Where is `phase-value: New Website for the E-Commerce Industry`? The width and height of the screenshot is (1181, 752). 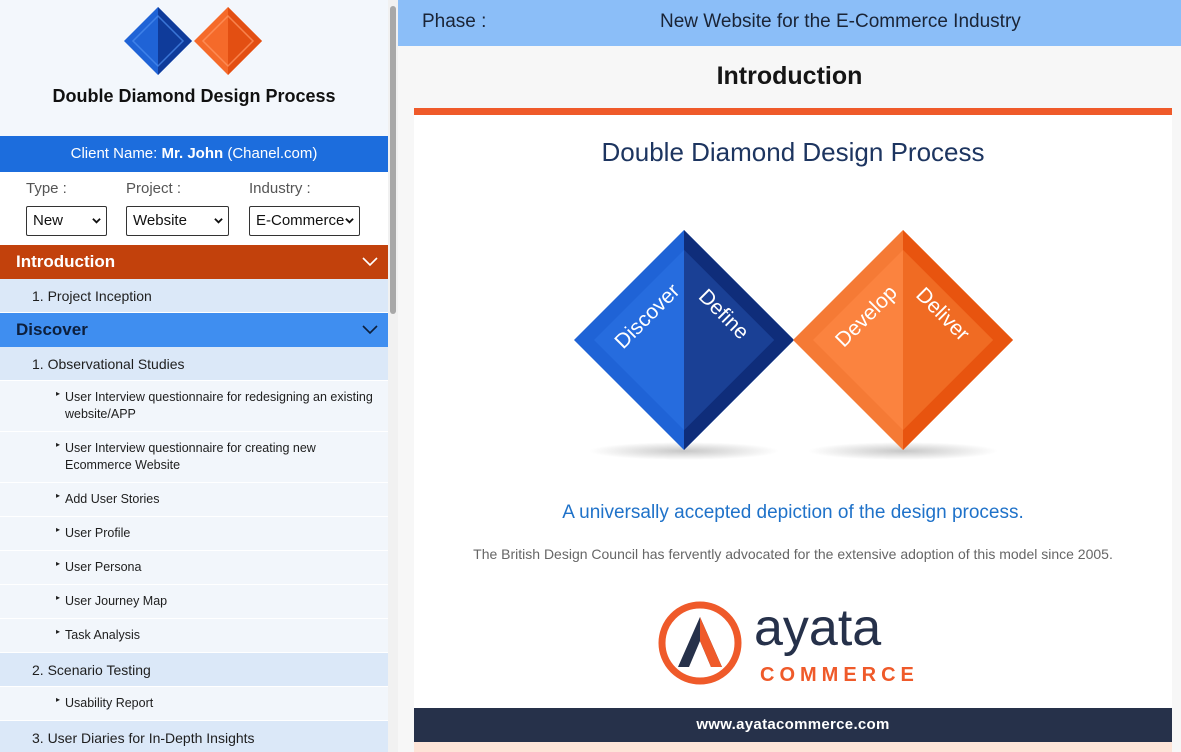 phase-value: New Website for the E-Commerce Industry is located at coordinates (840, 21).